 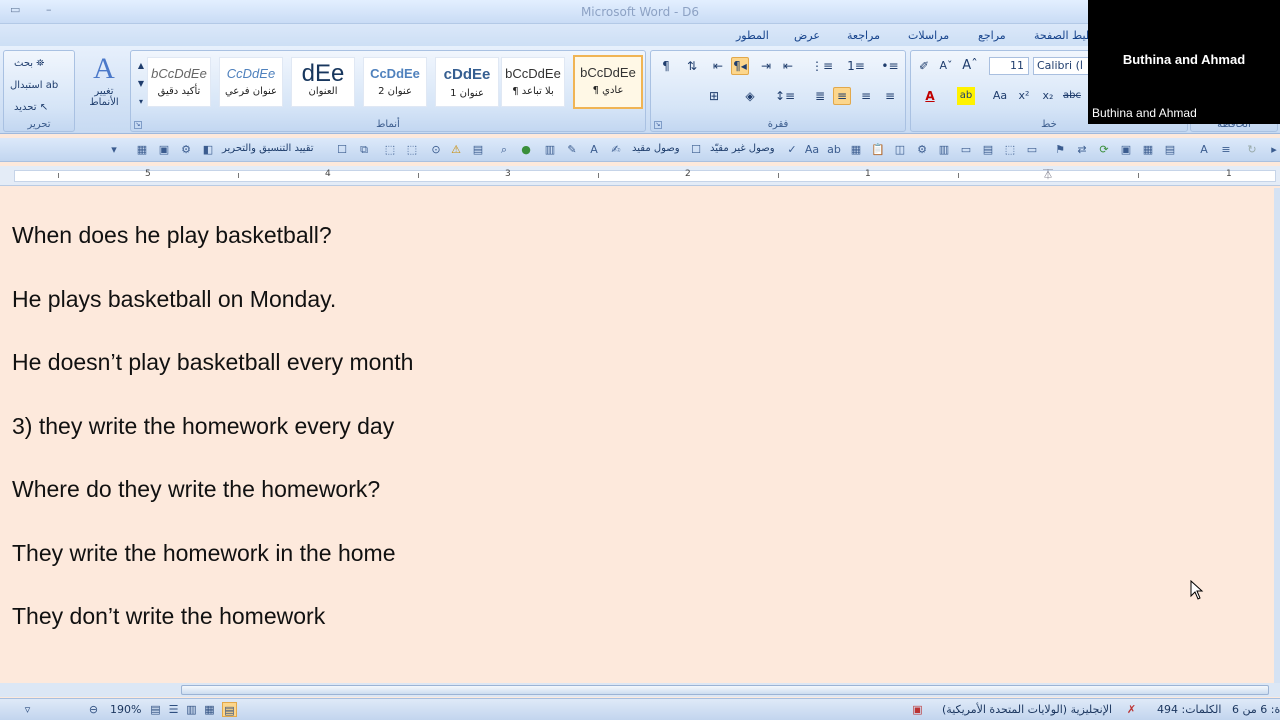 I want to click on clear-formatting-icon: ✐, so click(x=924, y=66).